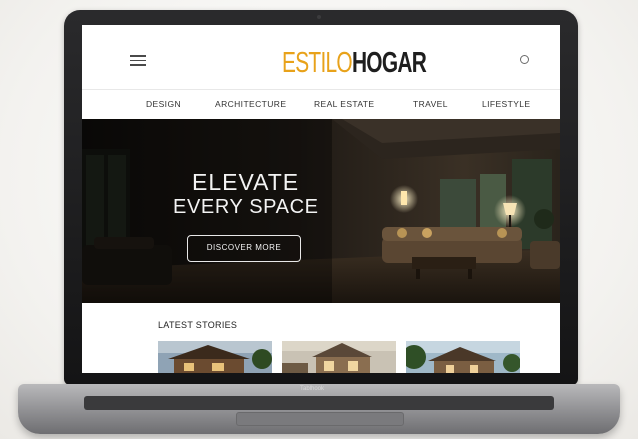 The height and width of the screenshot is (439, 638). Describe the element at coordinates (319, 17) in the screenshot. I see `webcam-icon` at that location.